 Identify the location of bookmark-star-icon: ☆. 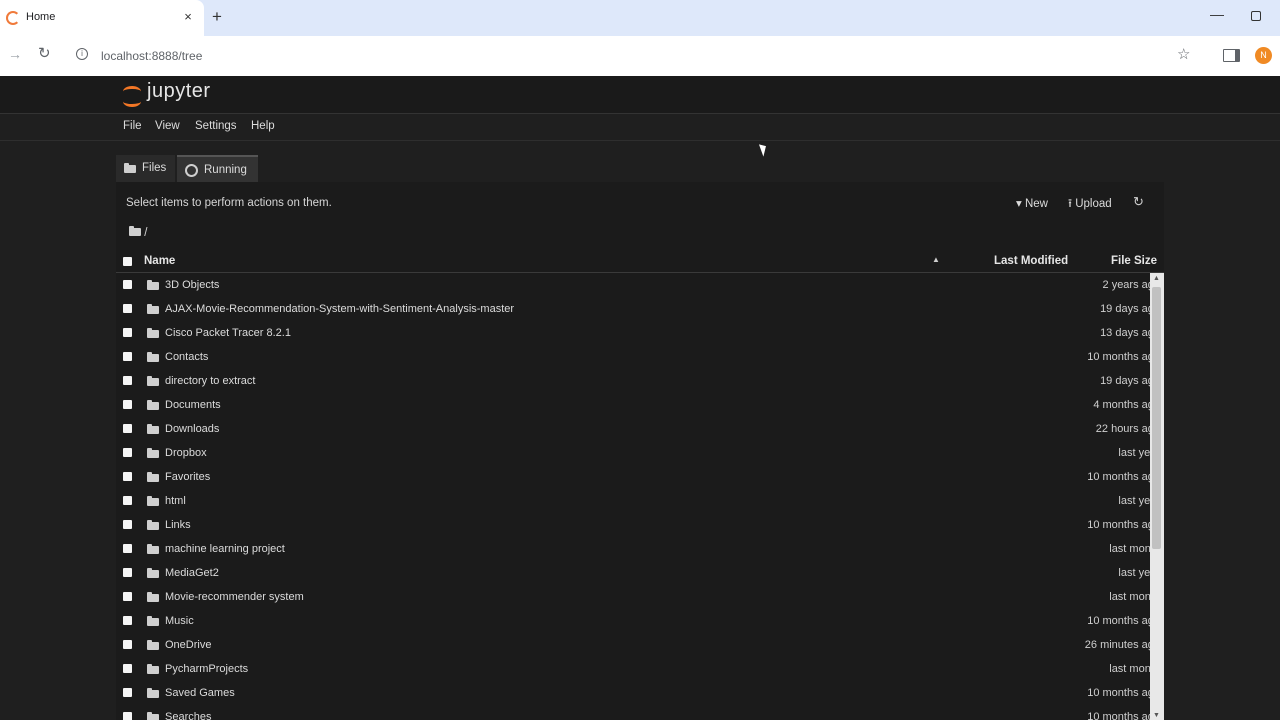
(1183, 54).